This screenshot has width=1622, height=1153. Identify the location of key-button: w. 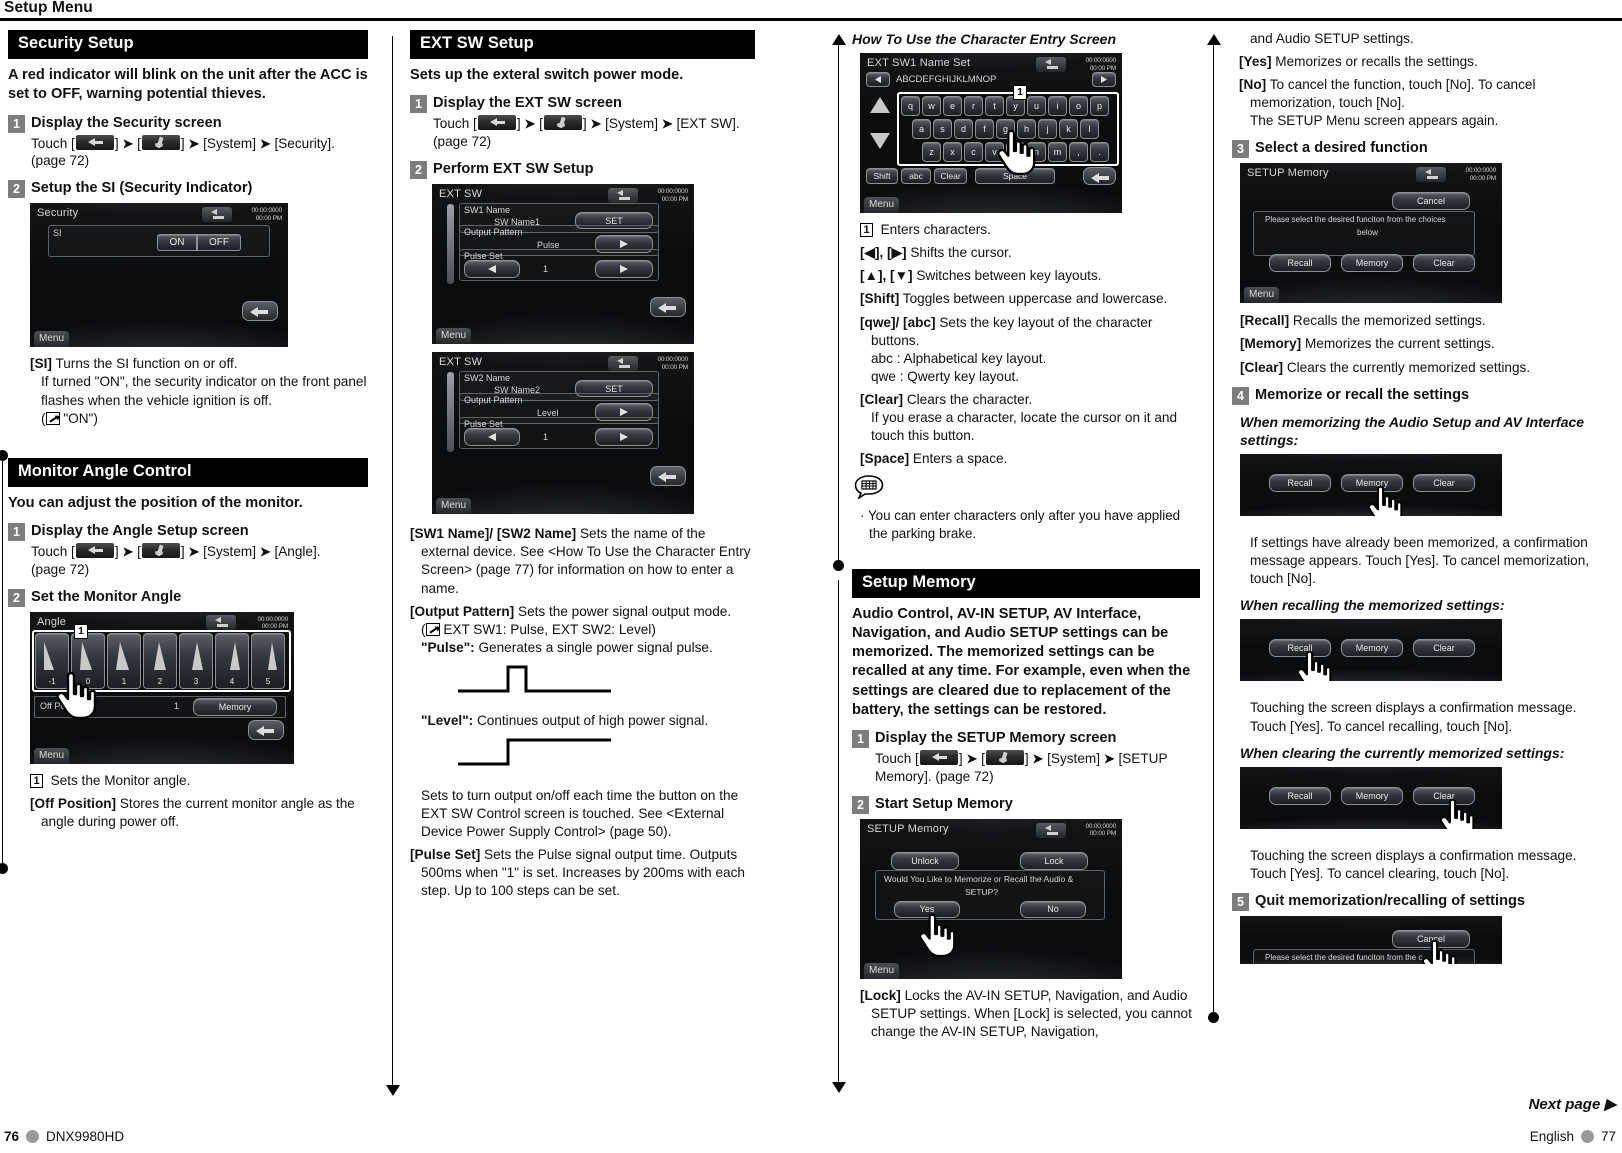
(931, 106).